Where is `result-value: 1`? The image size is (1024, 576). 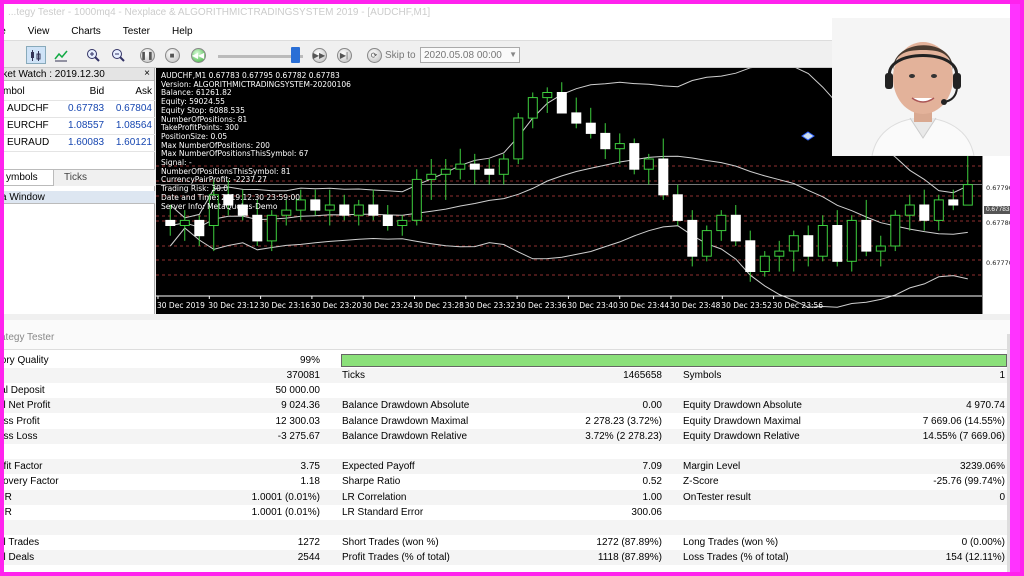 result-value: 1 is located at coordinates (1002, 375).